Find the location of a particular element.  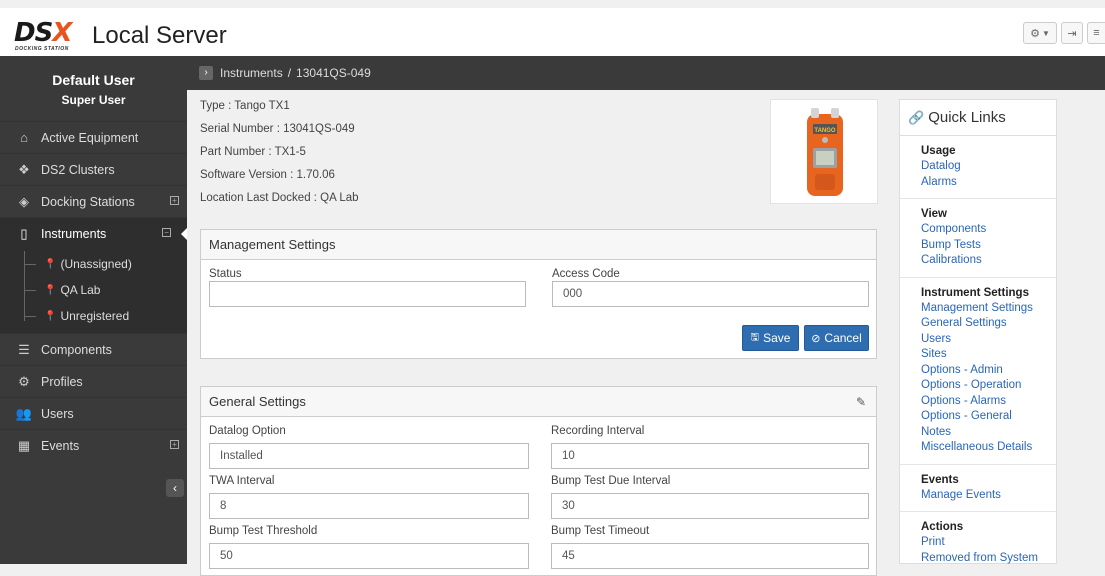

quick-links-header: 🔗 Quick Links is located at coordinates (978, 118).